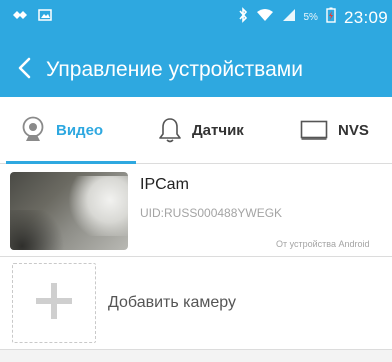 Image resolution: width=392 pixels, height=362 pixels. What do you see at coordinates (323, 244) in the screenshot?
I see `camera-source: От устройства Android` at bounding box center [323, 244].